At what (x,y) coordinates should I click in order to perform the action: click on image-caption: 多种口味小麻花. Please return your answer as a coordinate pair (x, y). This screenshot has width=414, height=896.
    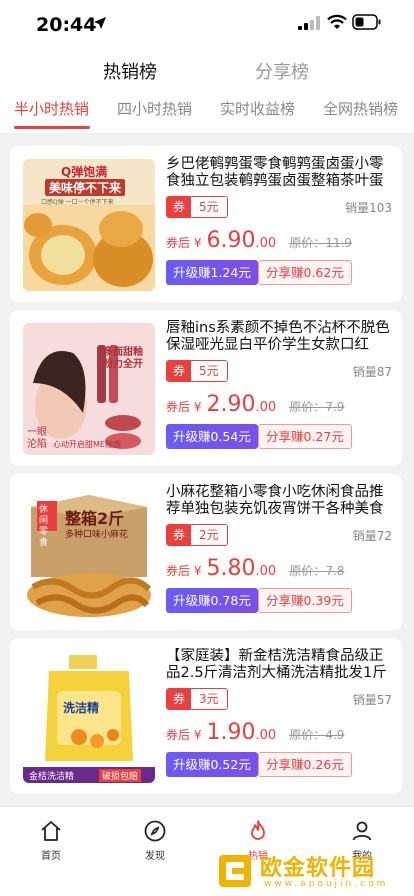
    Looking at the image, I should click on (97, 535).